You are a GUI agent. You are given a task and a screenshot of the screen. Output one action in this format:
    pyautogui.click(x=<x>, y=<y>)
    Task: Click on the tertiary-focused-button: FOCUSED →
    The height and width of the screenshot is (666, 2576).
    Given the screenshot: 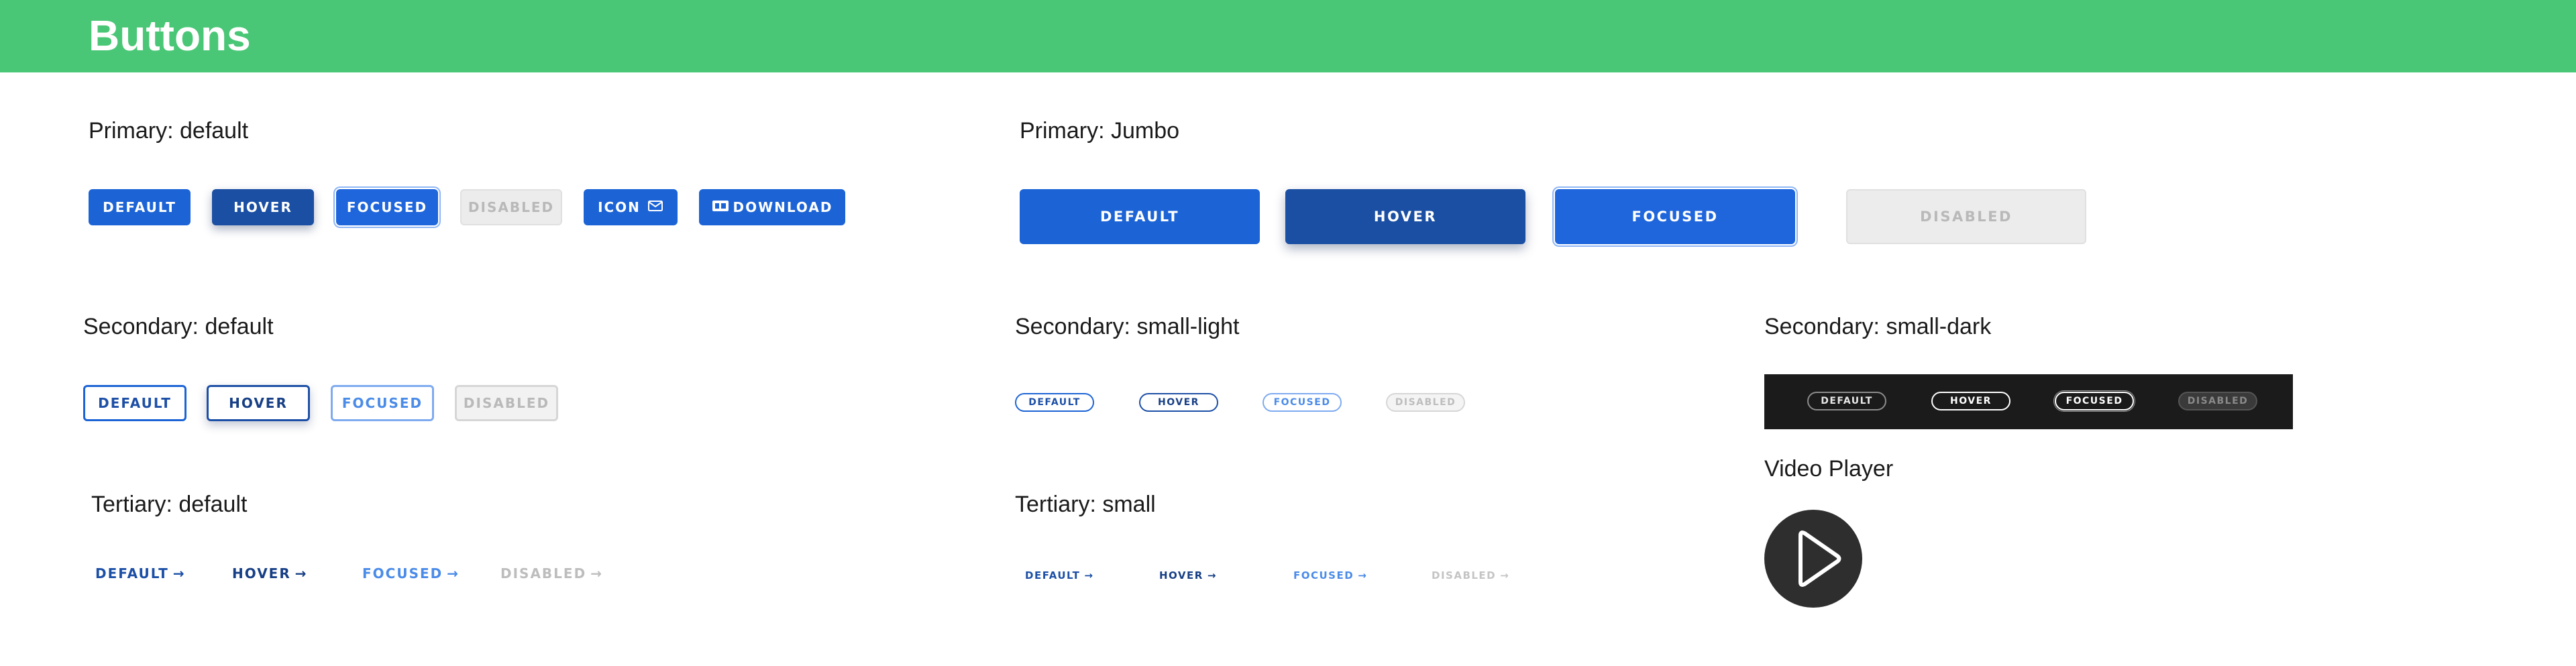 What is the action you would take?
    pyautogui.click(x=410, y=573)
    